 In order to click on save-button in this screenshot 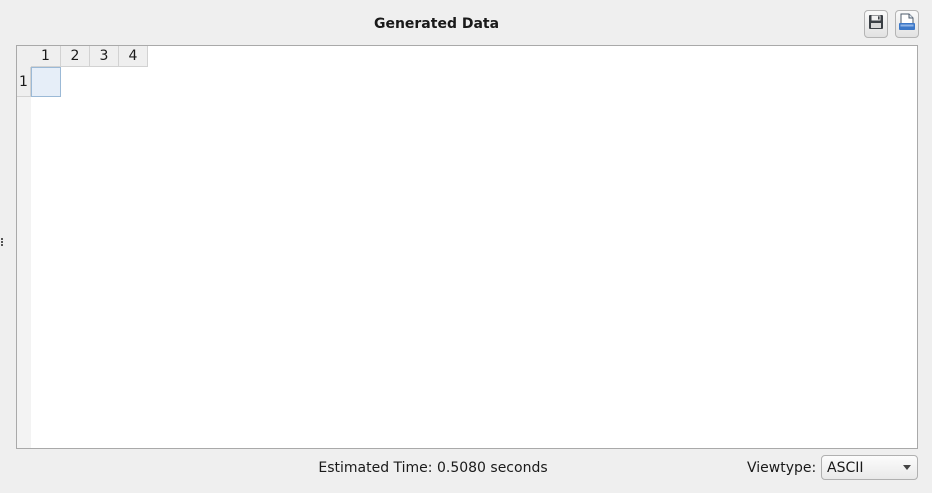, I will do `click(876, 24)`.